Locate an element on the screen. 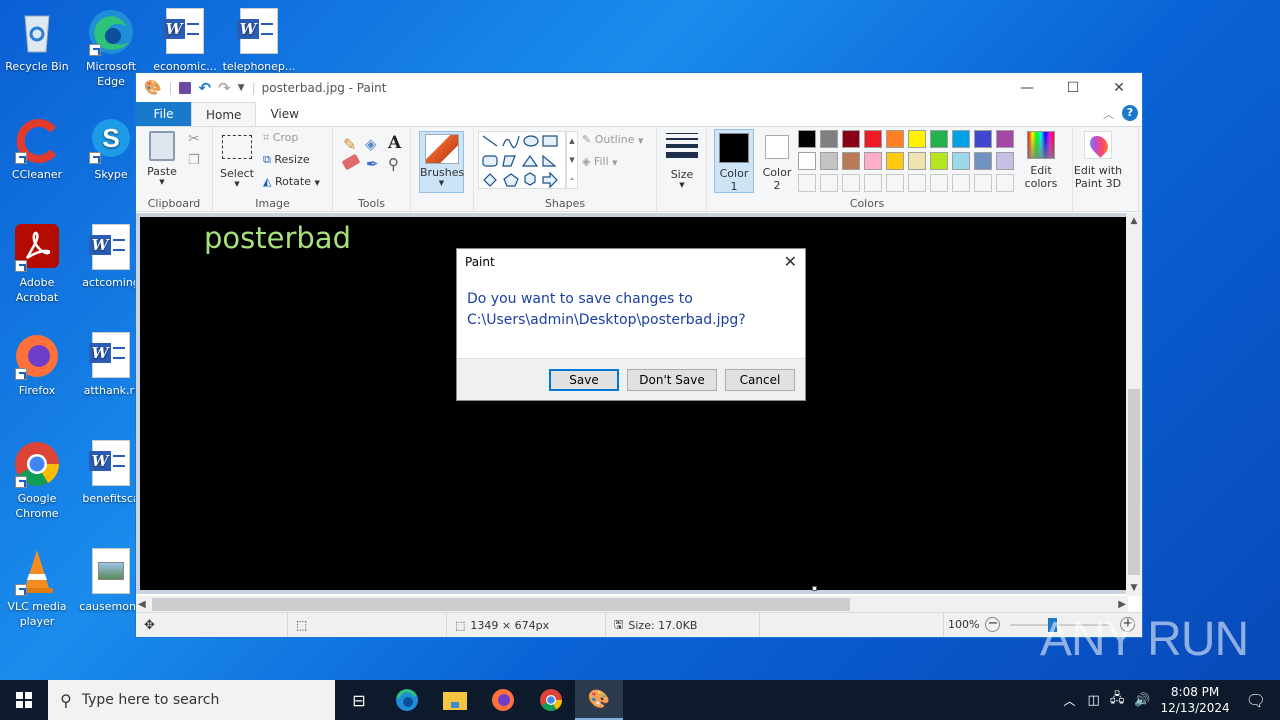 This screenshot has height=720, width=1280. color-picker-icon: ✒ is located at coordinates (372, 164).